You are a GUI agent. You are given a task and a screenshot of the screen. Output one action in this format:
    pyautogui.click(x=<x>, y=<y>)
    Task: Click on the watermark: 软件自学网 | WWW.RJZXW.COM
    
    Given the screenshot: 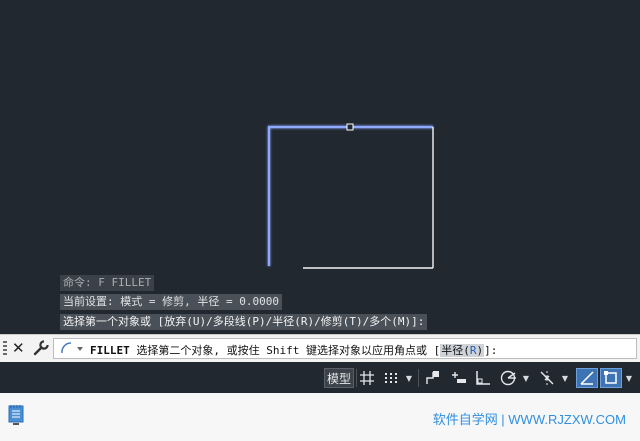 What is the action you would take?
    pyautogui.click(x=529, y=419)
    